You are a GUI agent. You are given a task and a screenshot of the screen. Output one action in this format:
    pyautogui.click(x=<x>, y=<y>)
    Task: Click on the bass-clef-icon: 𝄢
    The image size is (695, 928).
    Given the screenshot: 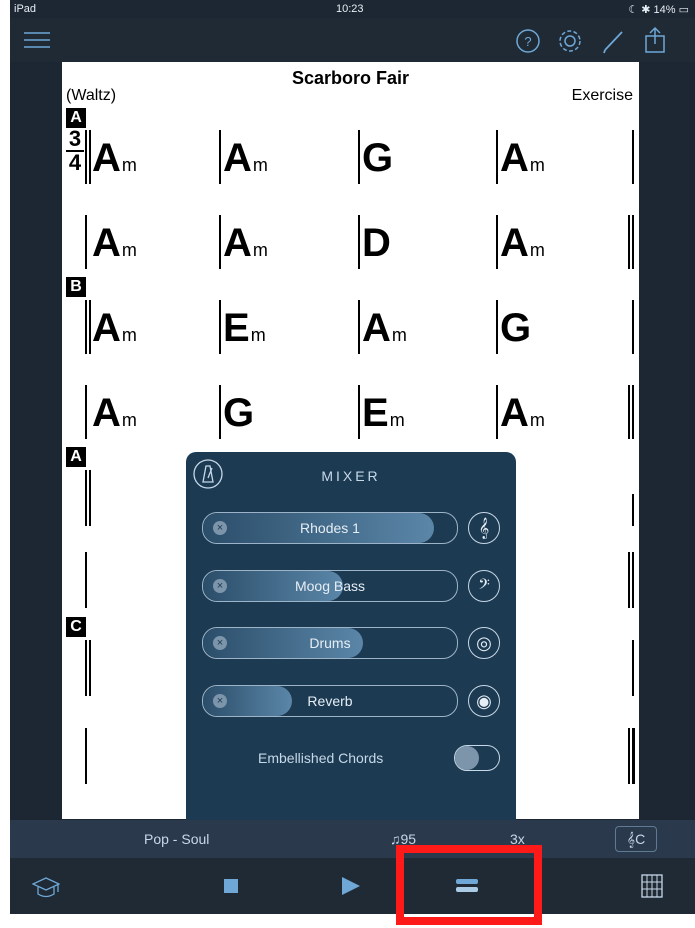 What is the action you would take?
    pyautogui.click(x=484, y=586)
    